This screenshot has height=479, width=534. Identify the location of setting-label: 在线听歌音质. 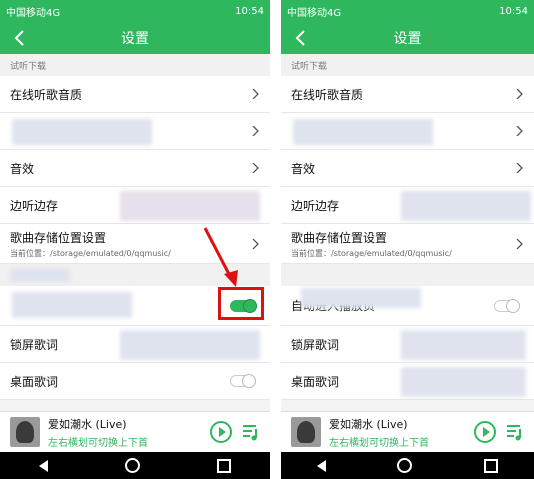
(327, 94).